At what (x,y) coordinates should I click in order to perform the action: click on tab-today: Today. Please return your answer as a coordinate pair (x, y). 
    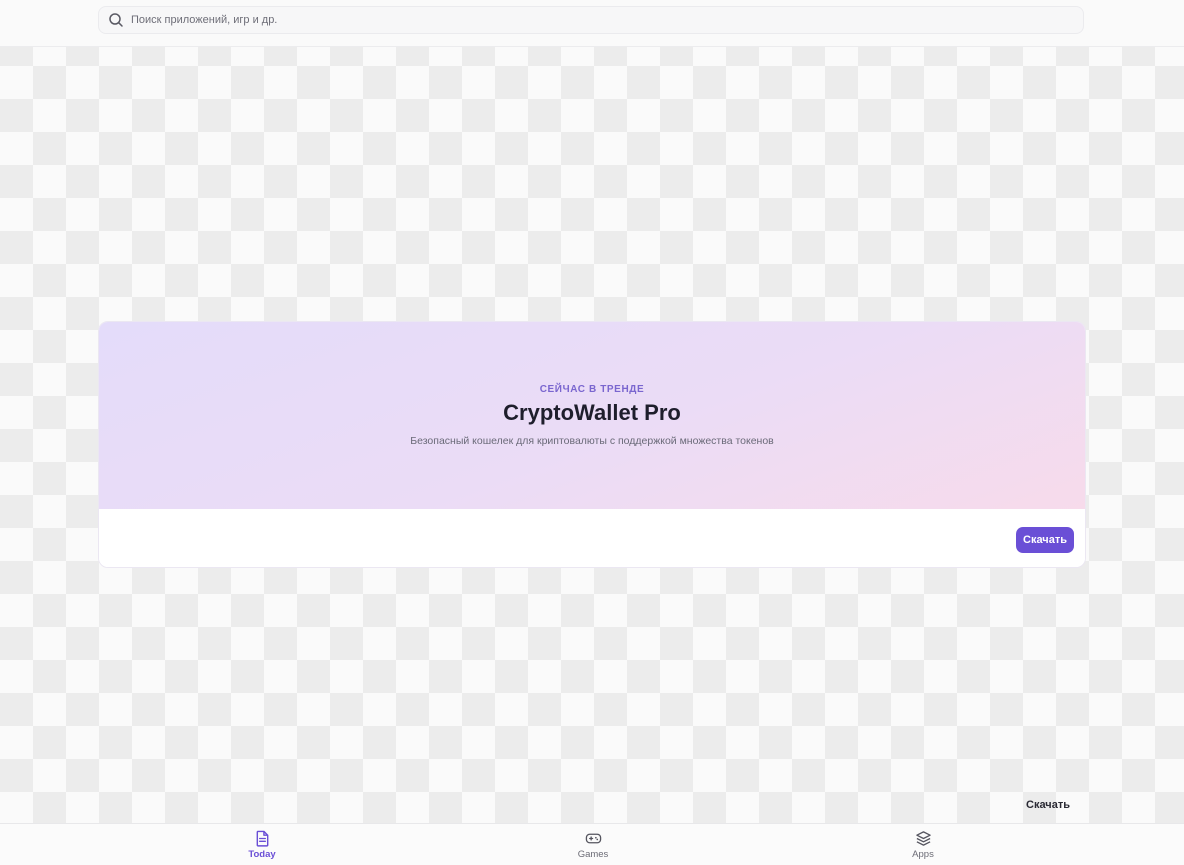
    Looking at the image, I should click on (262, 847).